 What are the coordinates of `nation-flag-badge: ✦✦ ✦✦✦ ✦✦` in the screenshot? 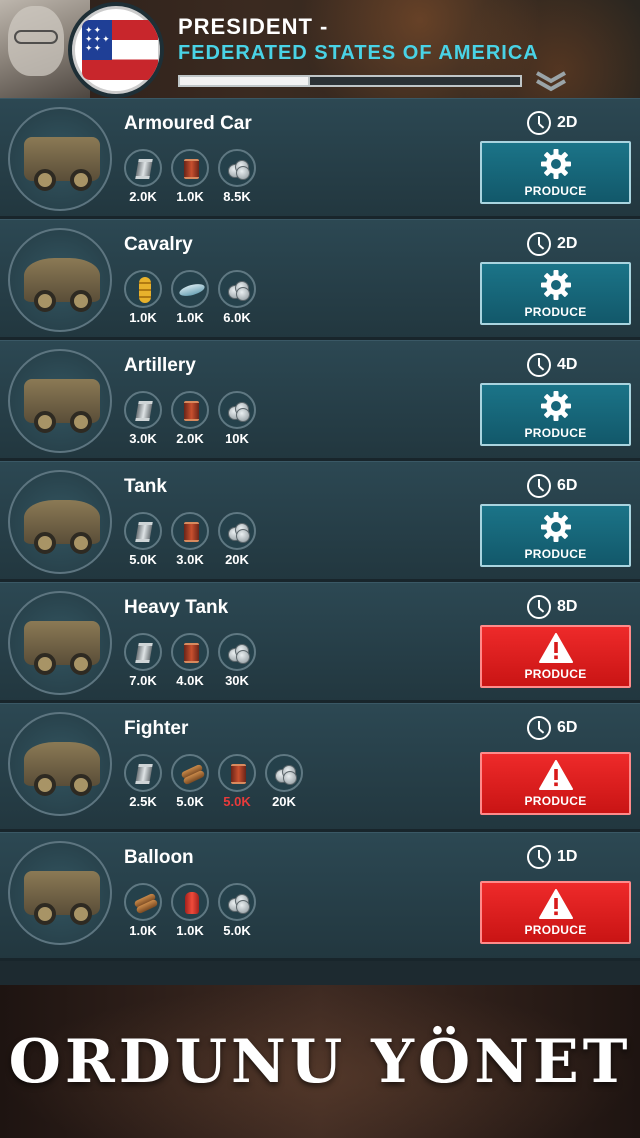 It's located at (116, 50).